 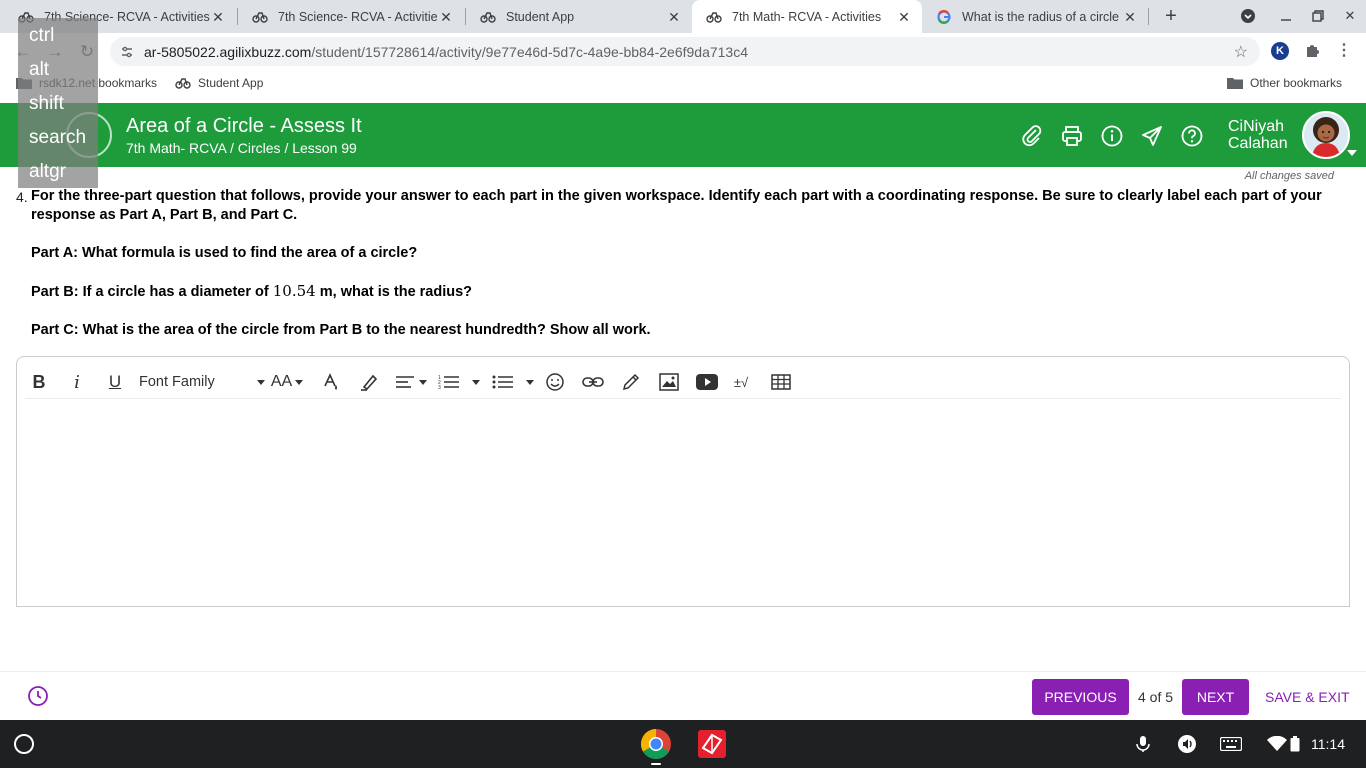 I want to click on restore-icon, so click(x=1318, y=16).